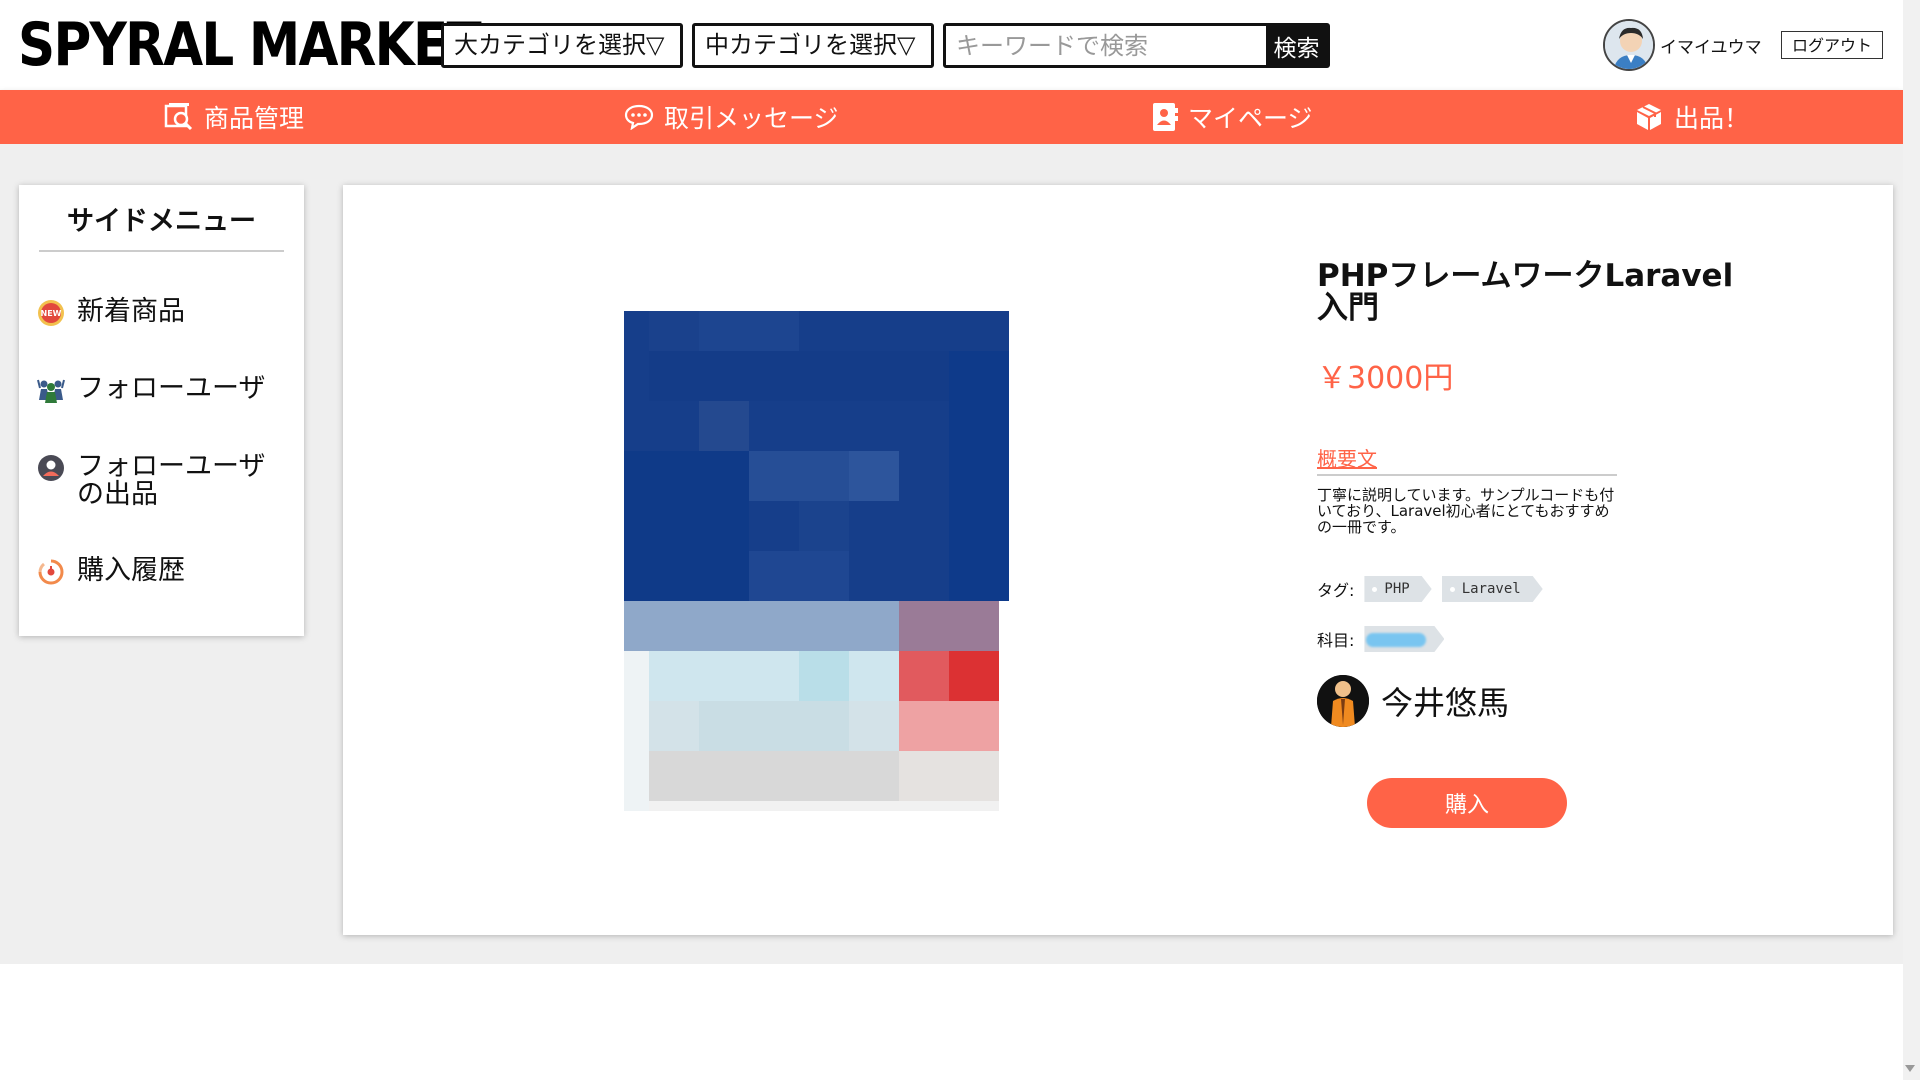 The width and height of the screenshot is (1920, 1080). I want to click on sidebar-item-follow-users: フォローユーザ, so click(154, 389).